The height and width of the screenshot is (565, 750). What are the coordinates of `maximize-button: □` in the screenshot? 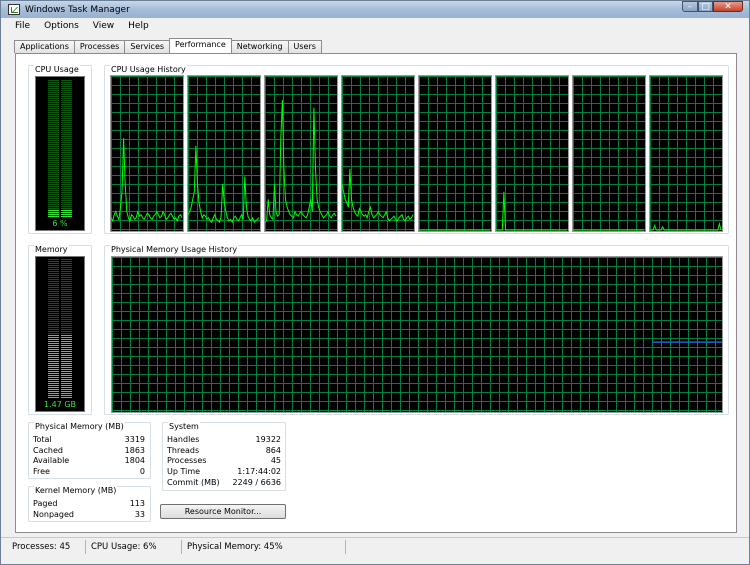 It's located at (705, 6).